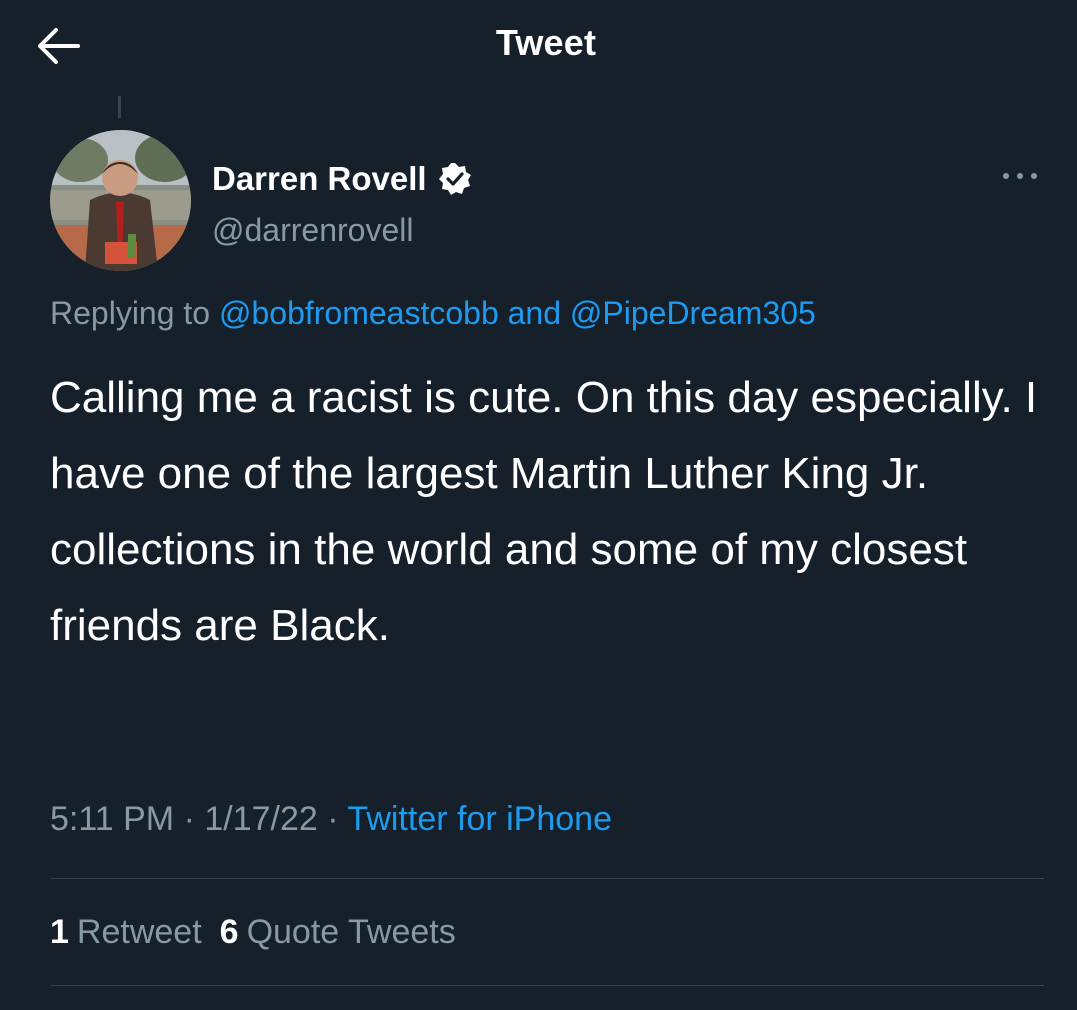  What do you see at coordinates (546, 42) in the screenshot?
I see `page-title: Tweet` at bounding box center [546, 42].